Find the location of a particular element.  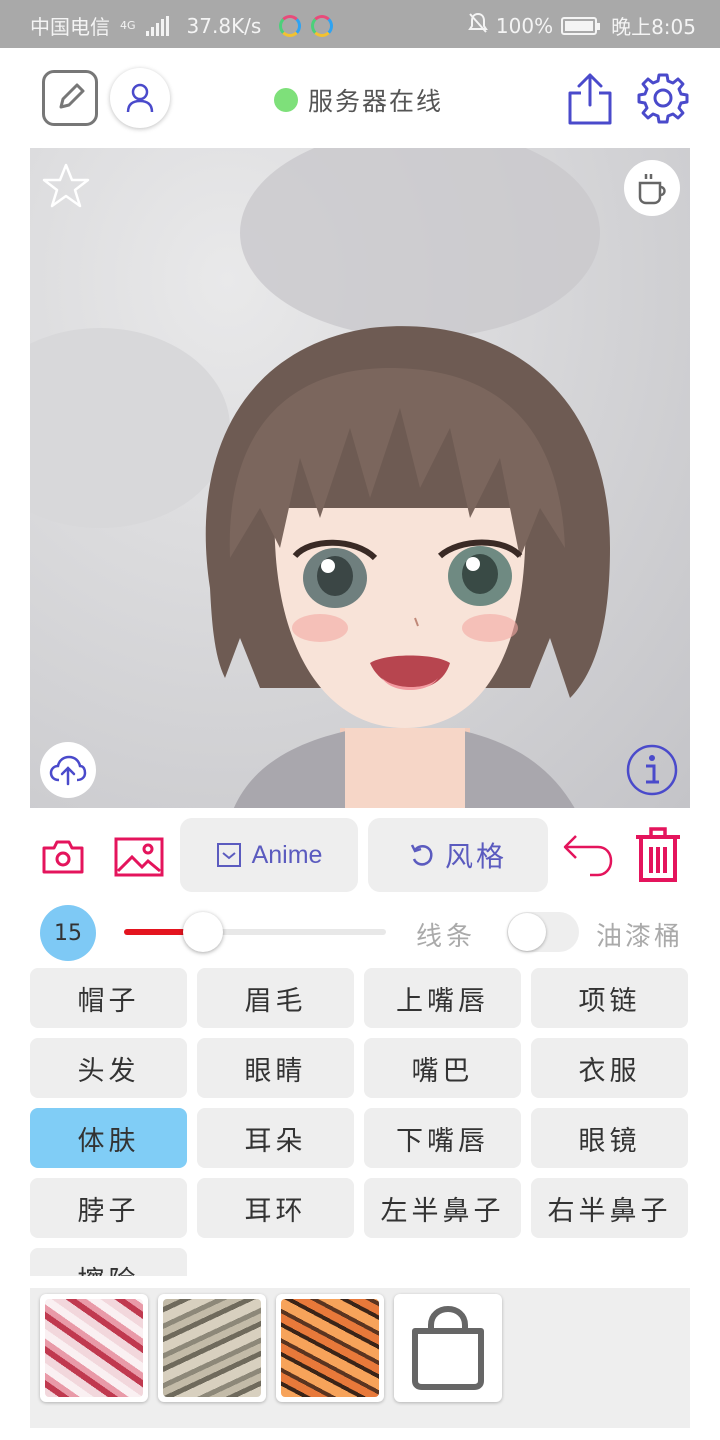

share-button is located at coordinates (590, 99).